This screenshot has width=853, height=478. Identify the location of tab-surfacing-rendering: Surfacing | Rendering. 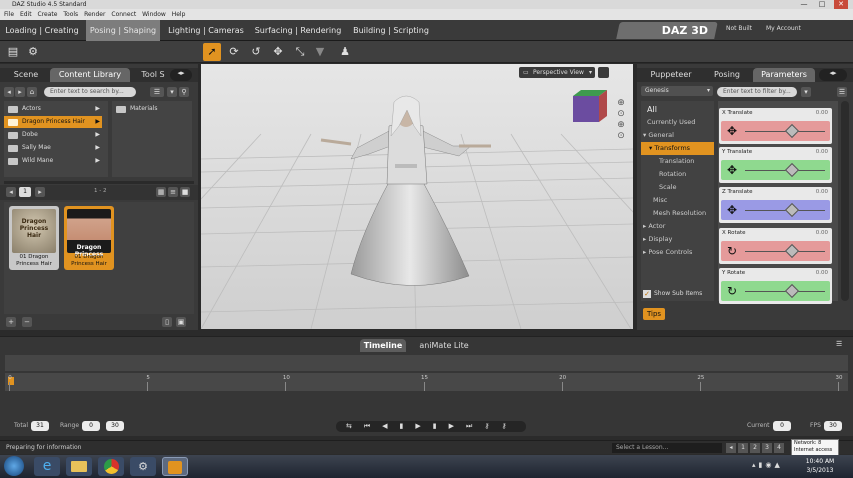
(298, 30).